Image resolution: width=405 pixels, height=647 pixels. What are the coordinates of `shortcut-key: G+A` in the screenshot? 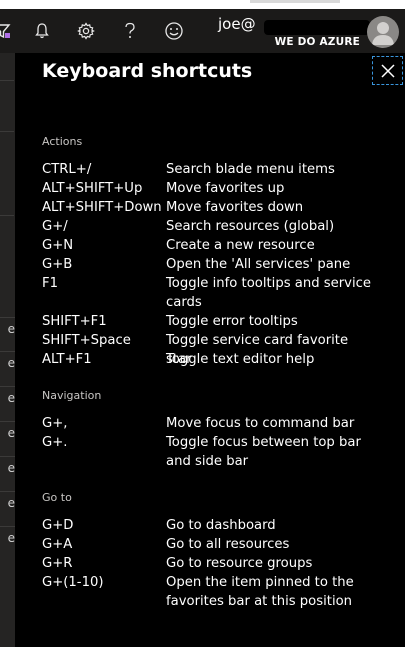 It's located at (57, 544).